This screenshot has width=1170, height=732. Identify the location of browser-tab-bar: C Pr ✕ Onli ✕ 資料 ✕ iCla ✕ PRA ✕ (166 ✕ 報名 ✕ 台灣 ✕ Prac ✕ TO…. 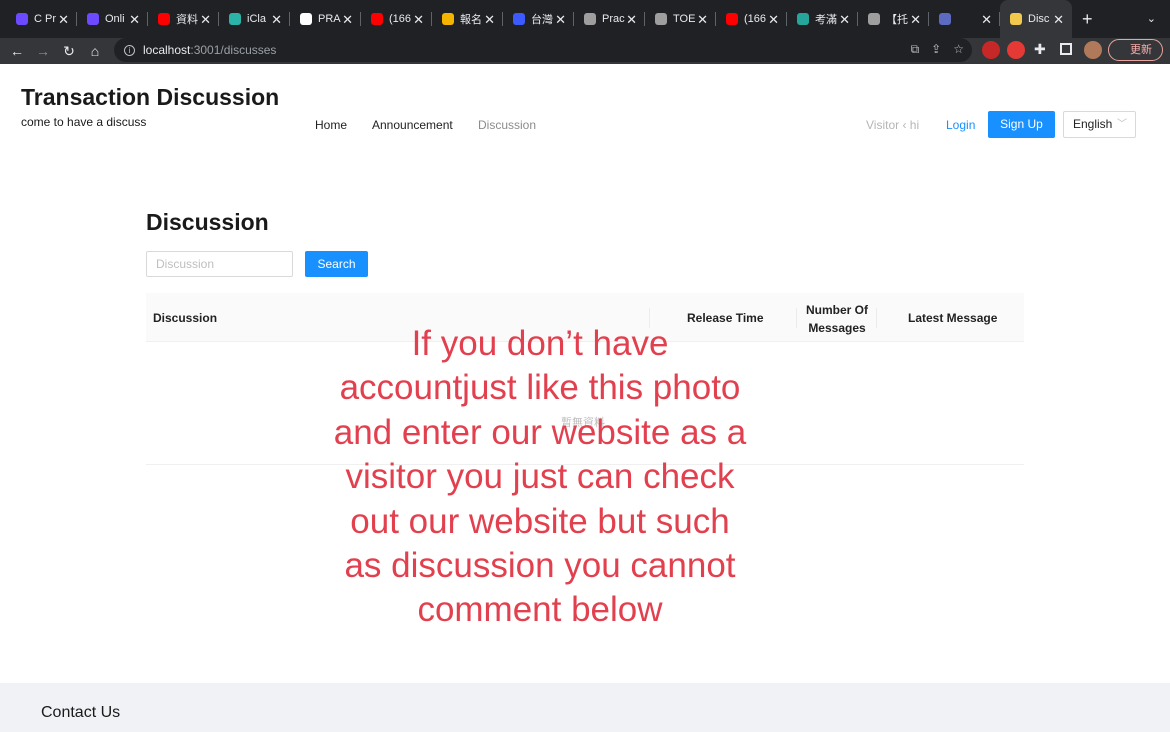
(585, 19).